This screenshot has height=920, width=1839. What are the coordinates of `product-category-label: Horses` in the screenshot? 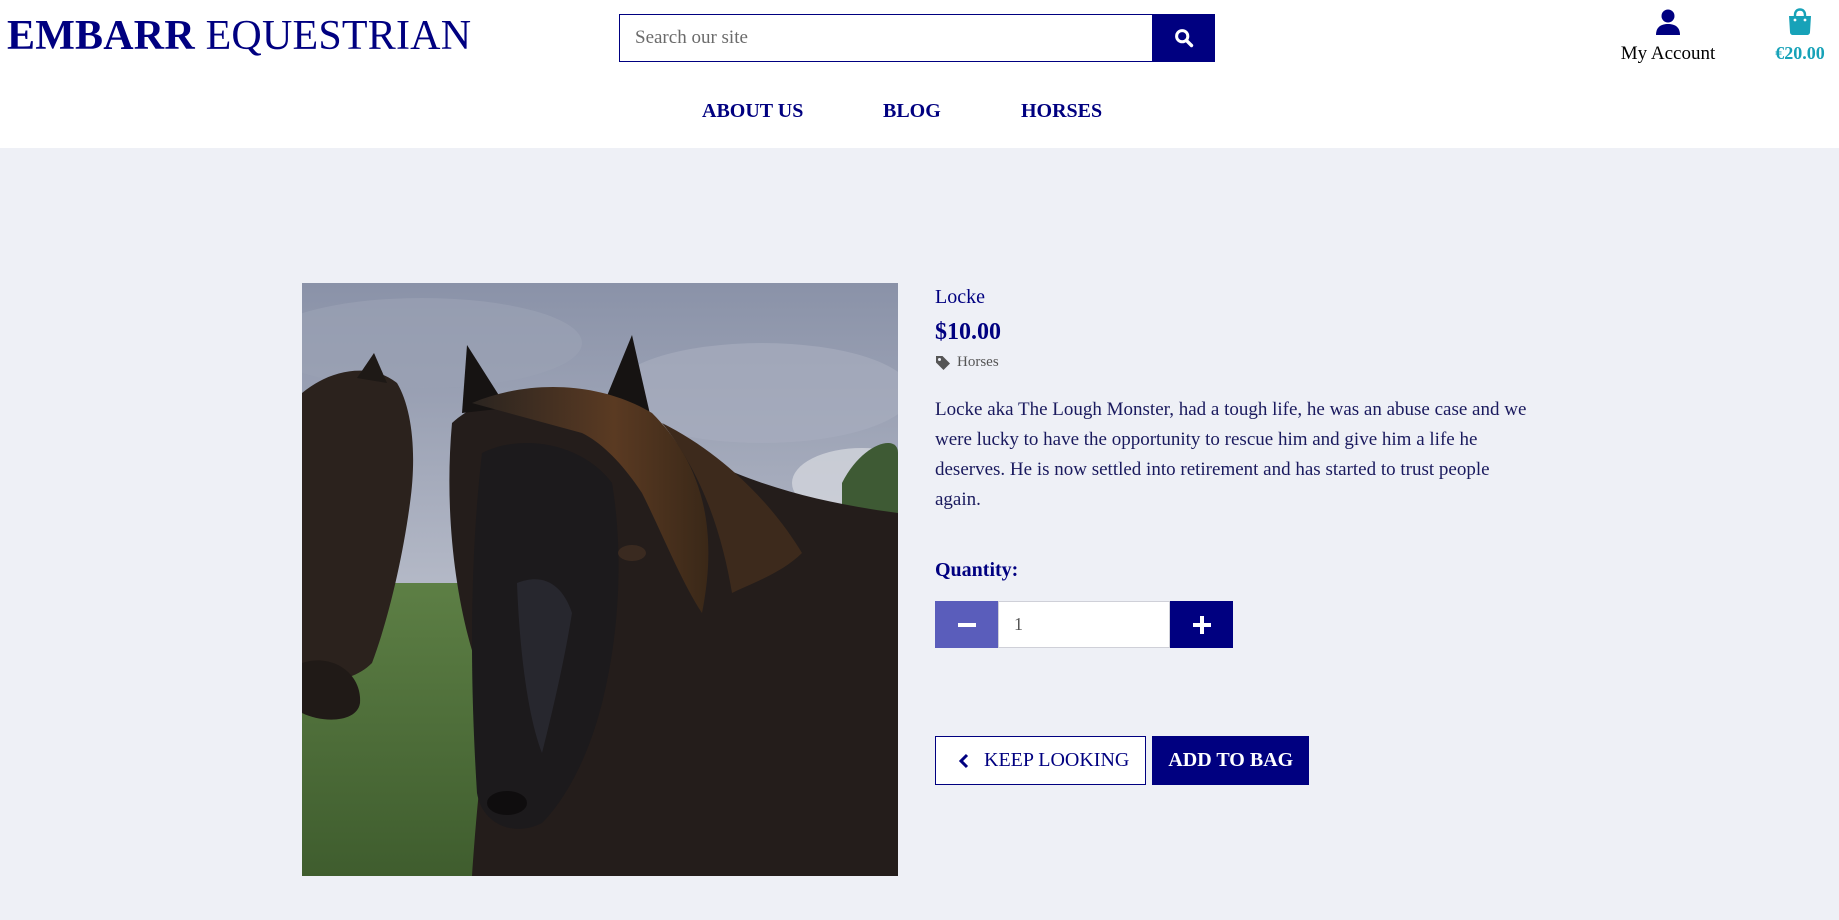 It's located at (978, 362).